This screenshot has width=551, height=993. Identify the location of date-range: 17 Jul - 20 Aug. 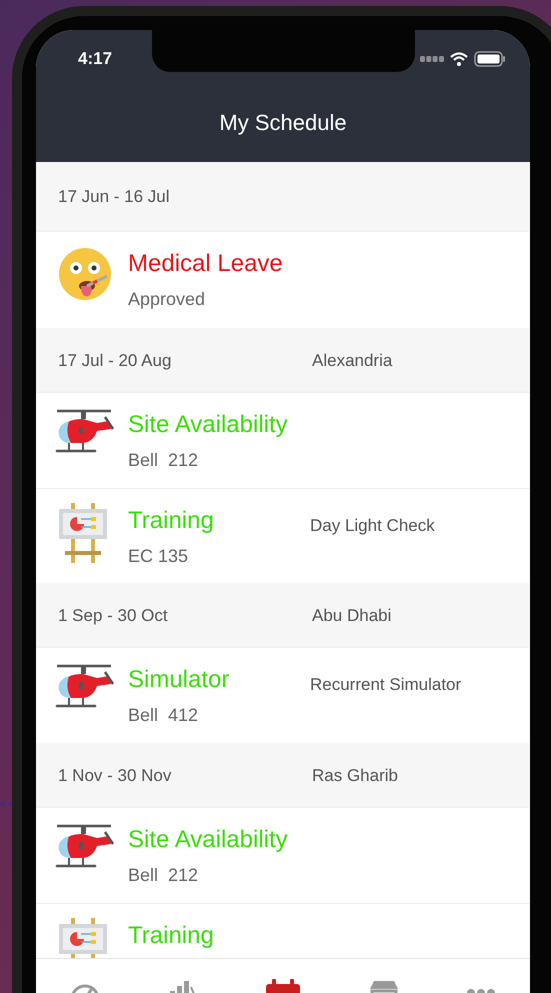
(115, 361).